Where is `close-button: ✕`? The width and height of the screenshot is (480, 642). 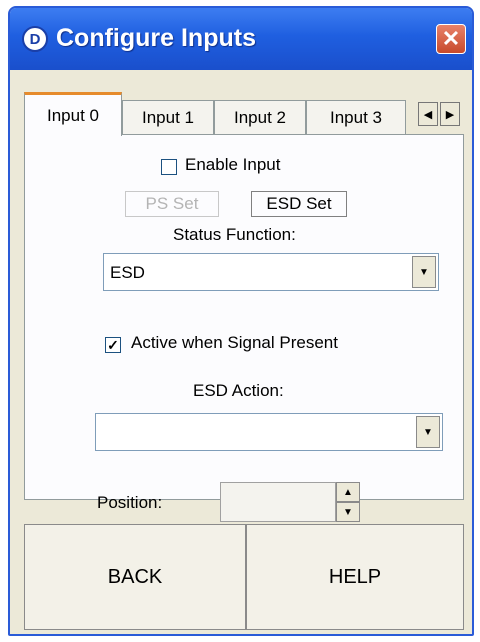
close-button: ✕ is located at coordinates (451, 39).